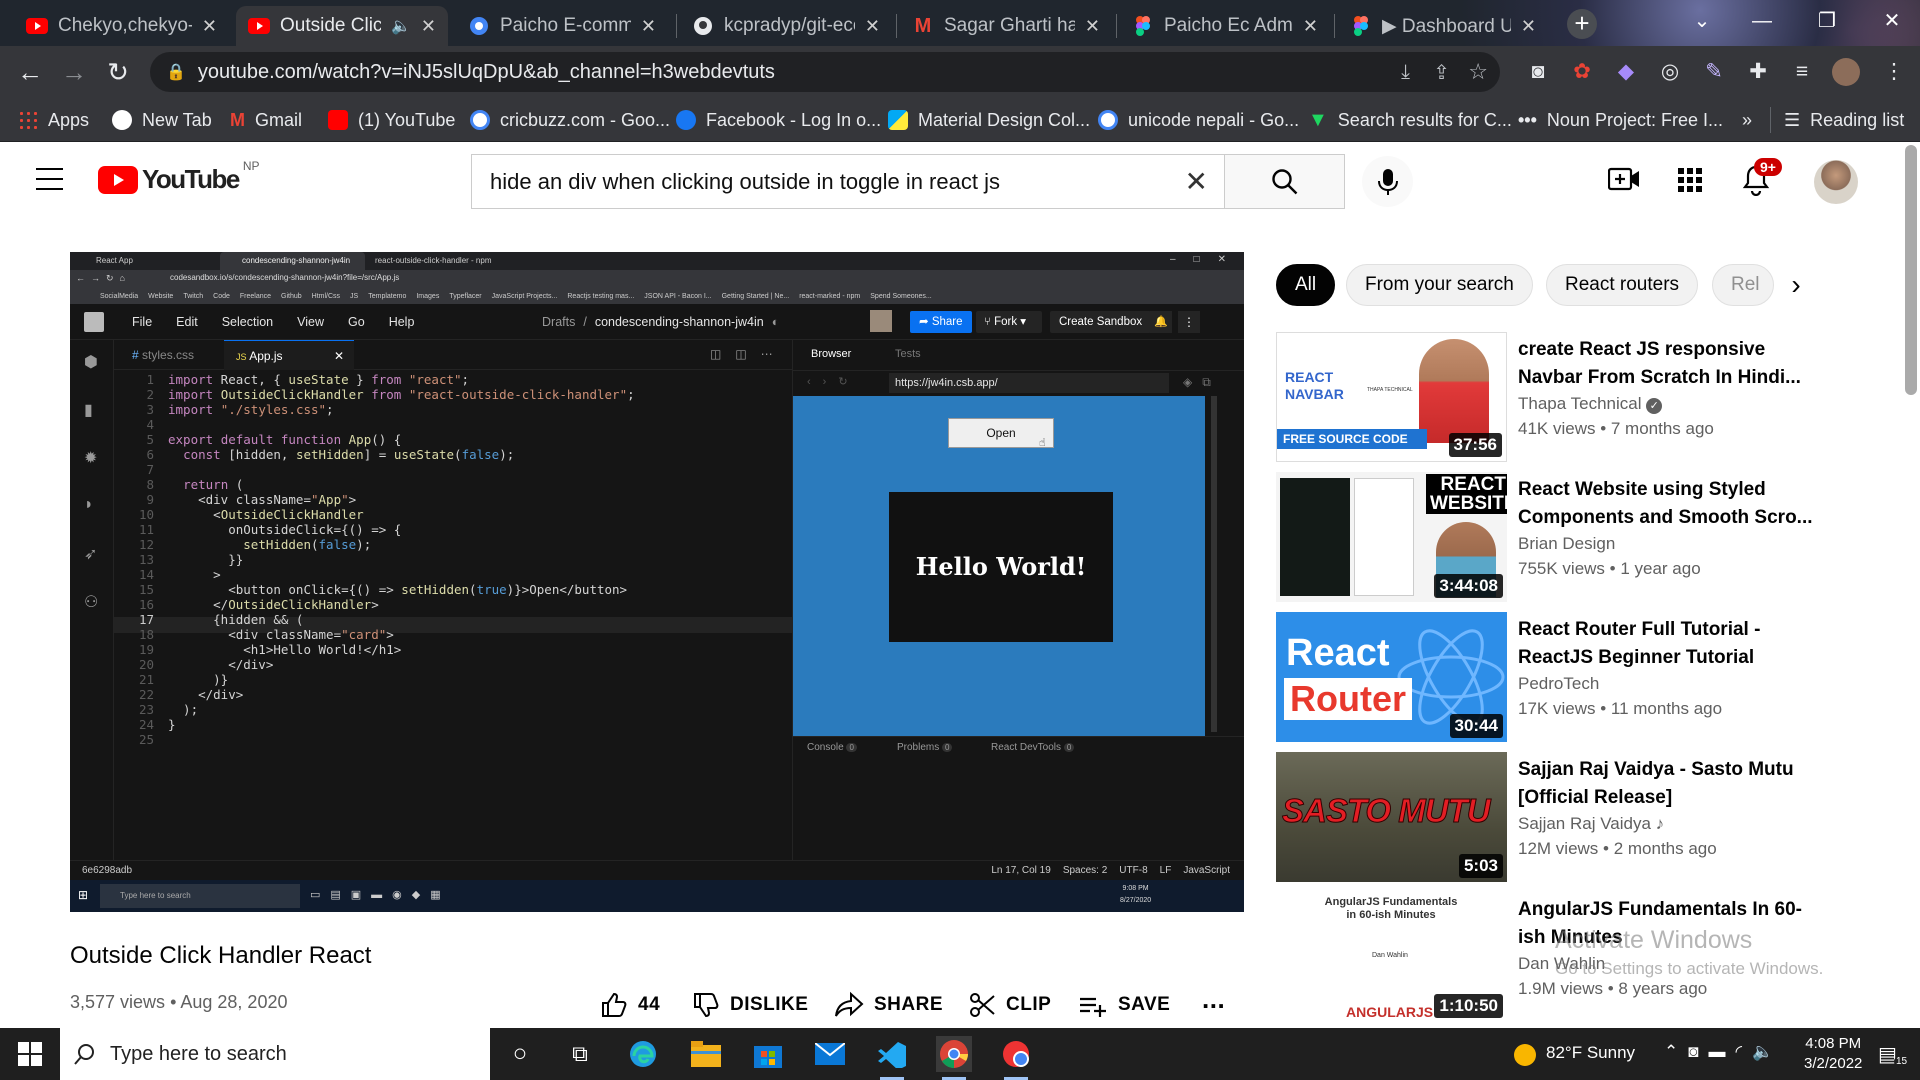 The width and height of the screenshot is (1920, 1080). Describe the element at coordinates (221, 296) in the screenshot. I see `frame-bookmark: Code` at that location.